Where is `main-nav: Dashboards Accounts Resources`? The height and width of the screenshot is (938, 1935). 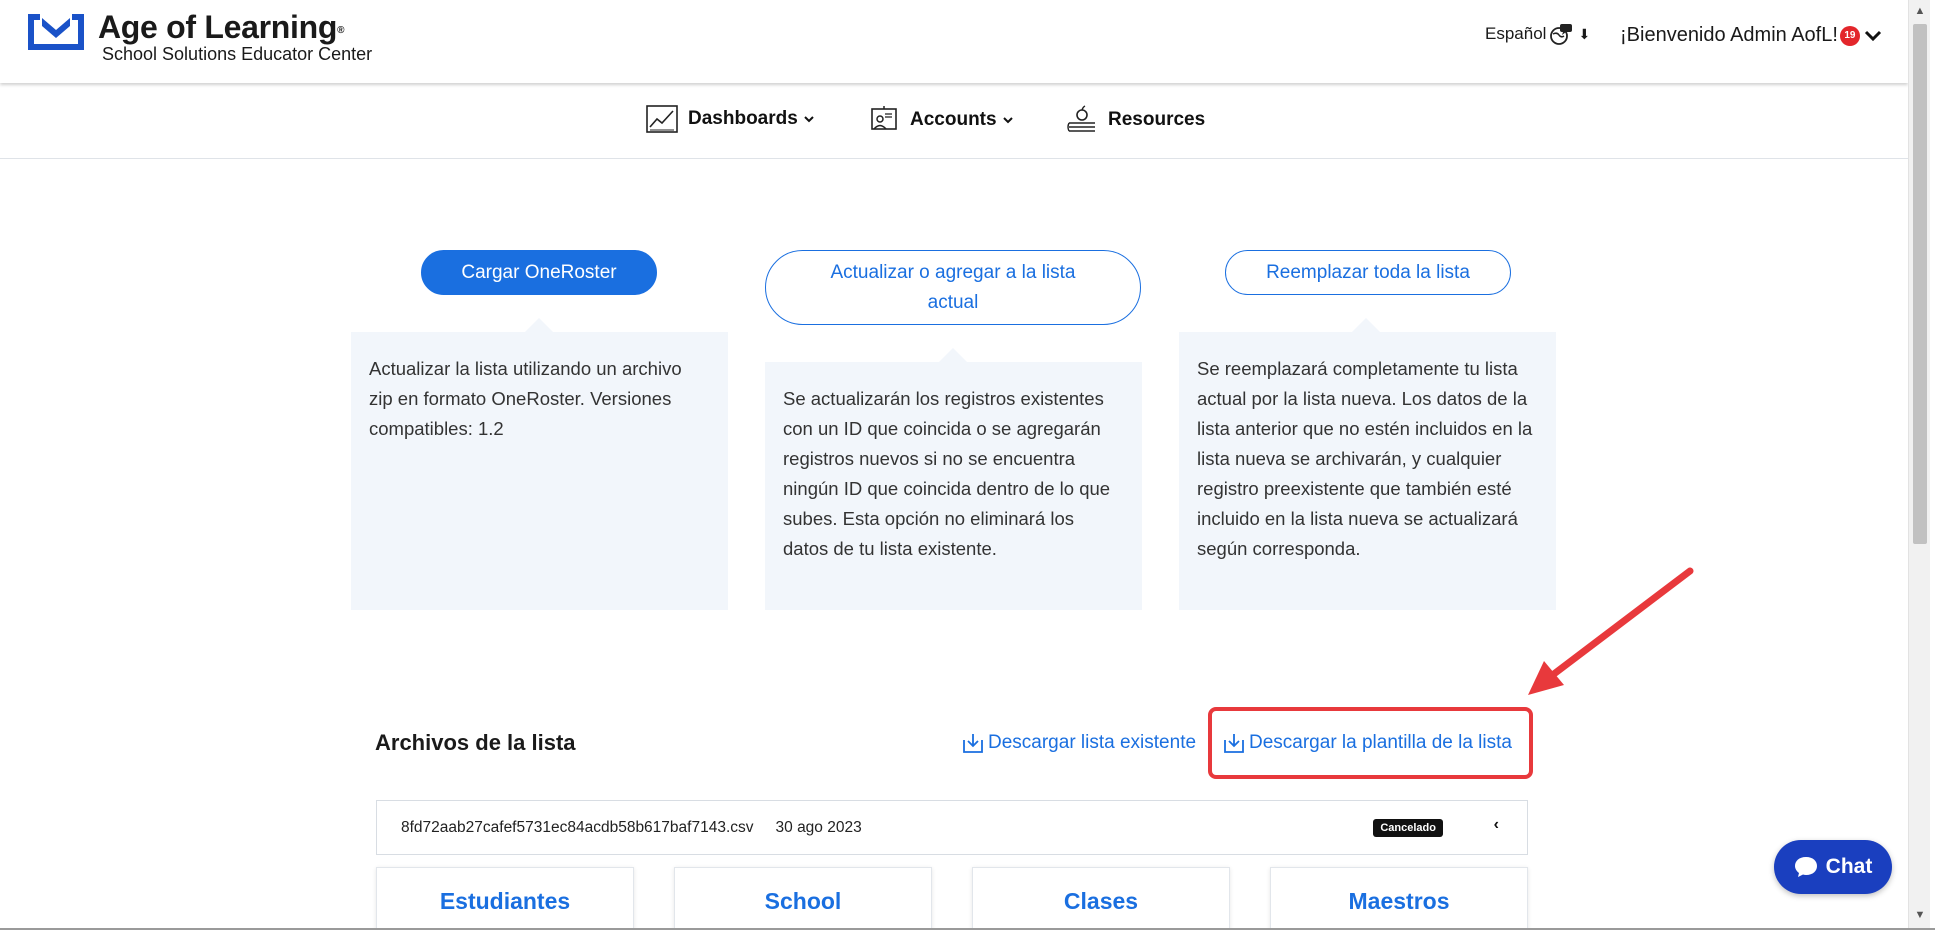 main-nav: Dashboards Accounts Resources is located at coordinates (954, 121).